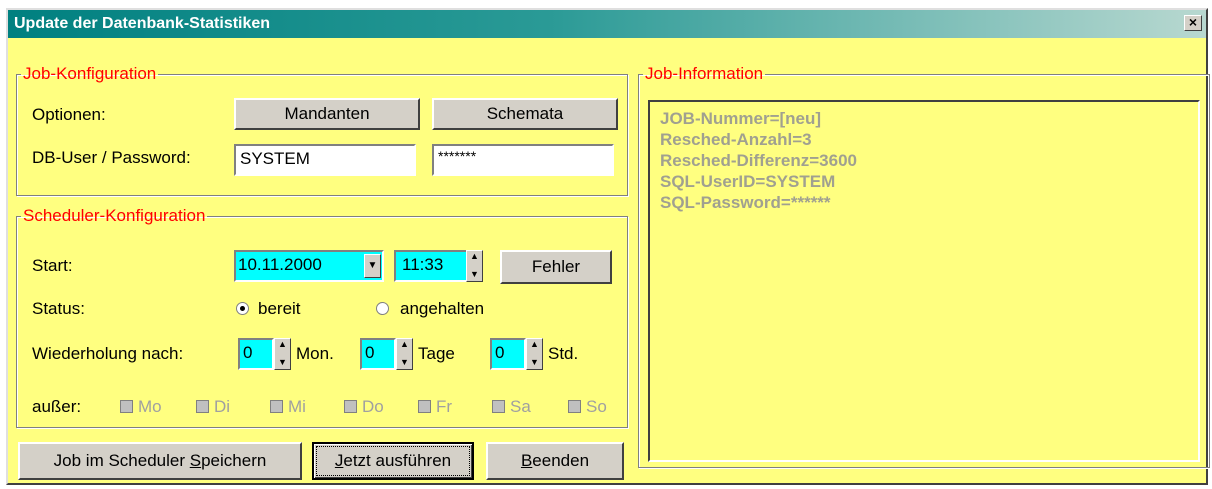 This screenshot has width=1212, height=489. What do you see at coordinates (309, 266) in the screenshot?
I see `start-date-picker: 10.11.2000` at bounding box center [309, 266].